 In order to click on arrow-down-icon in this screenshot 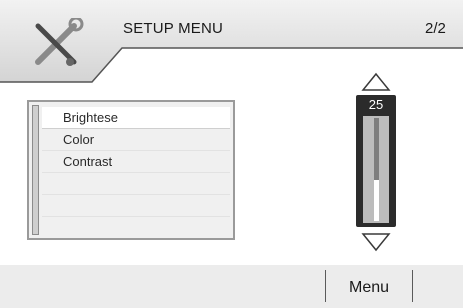, I will do `click(376, 242)`.